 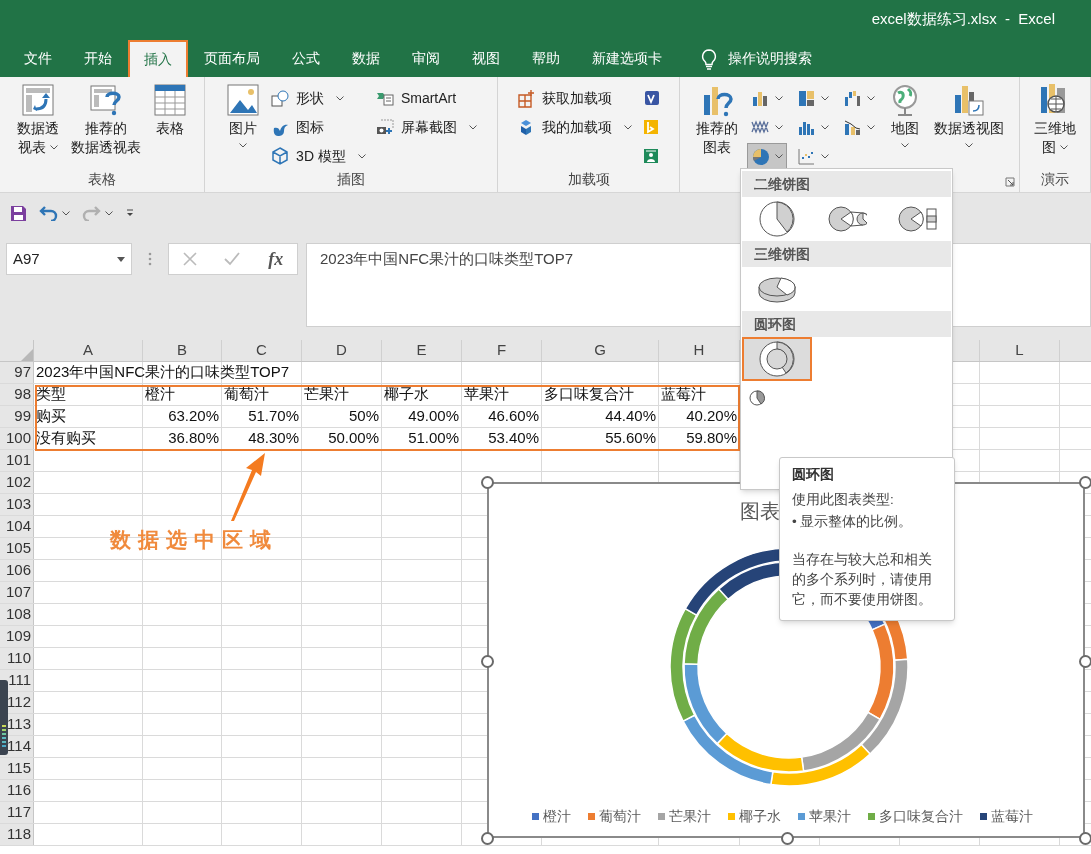 I want to click on column-header: L, so click(x=1019, y=351).